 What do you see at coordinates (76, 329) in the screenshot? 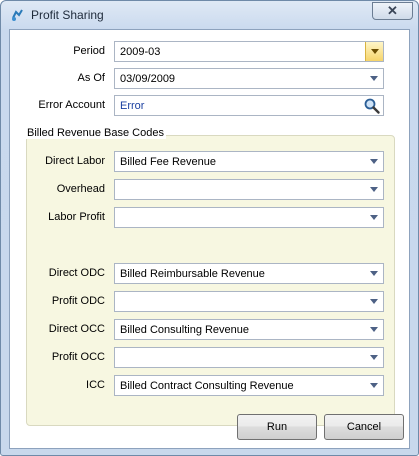
I see `group-row-label: Direct OCC` at bounding box center [76, 329].